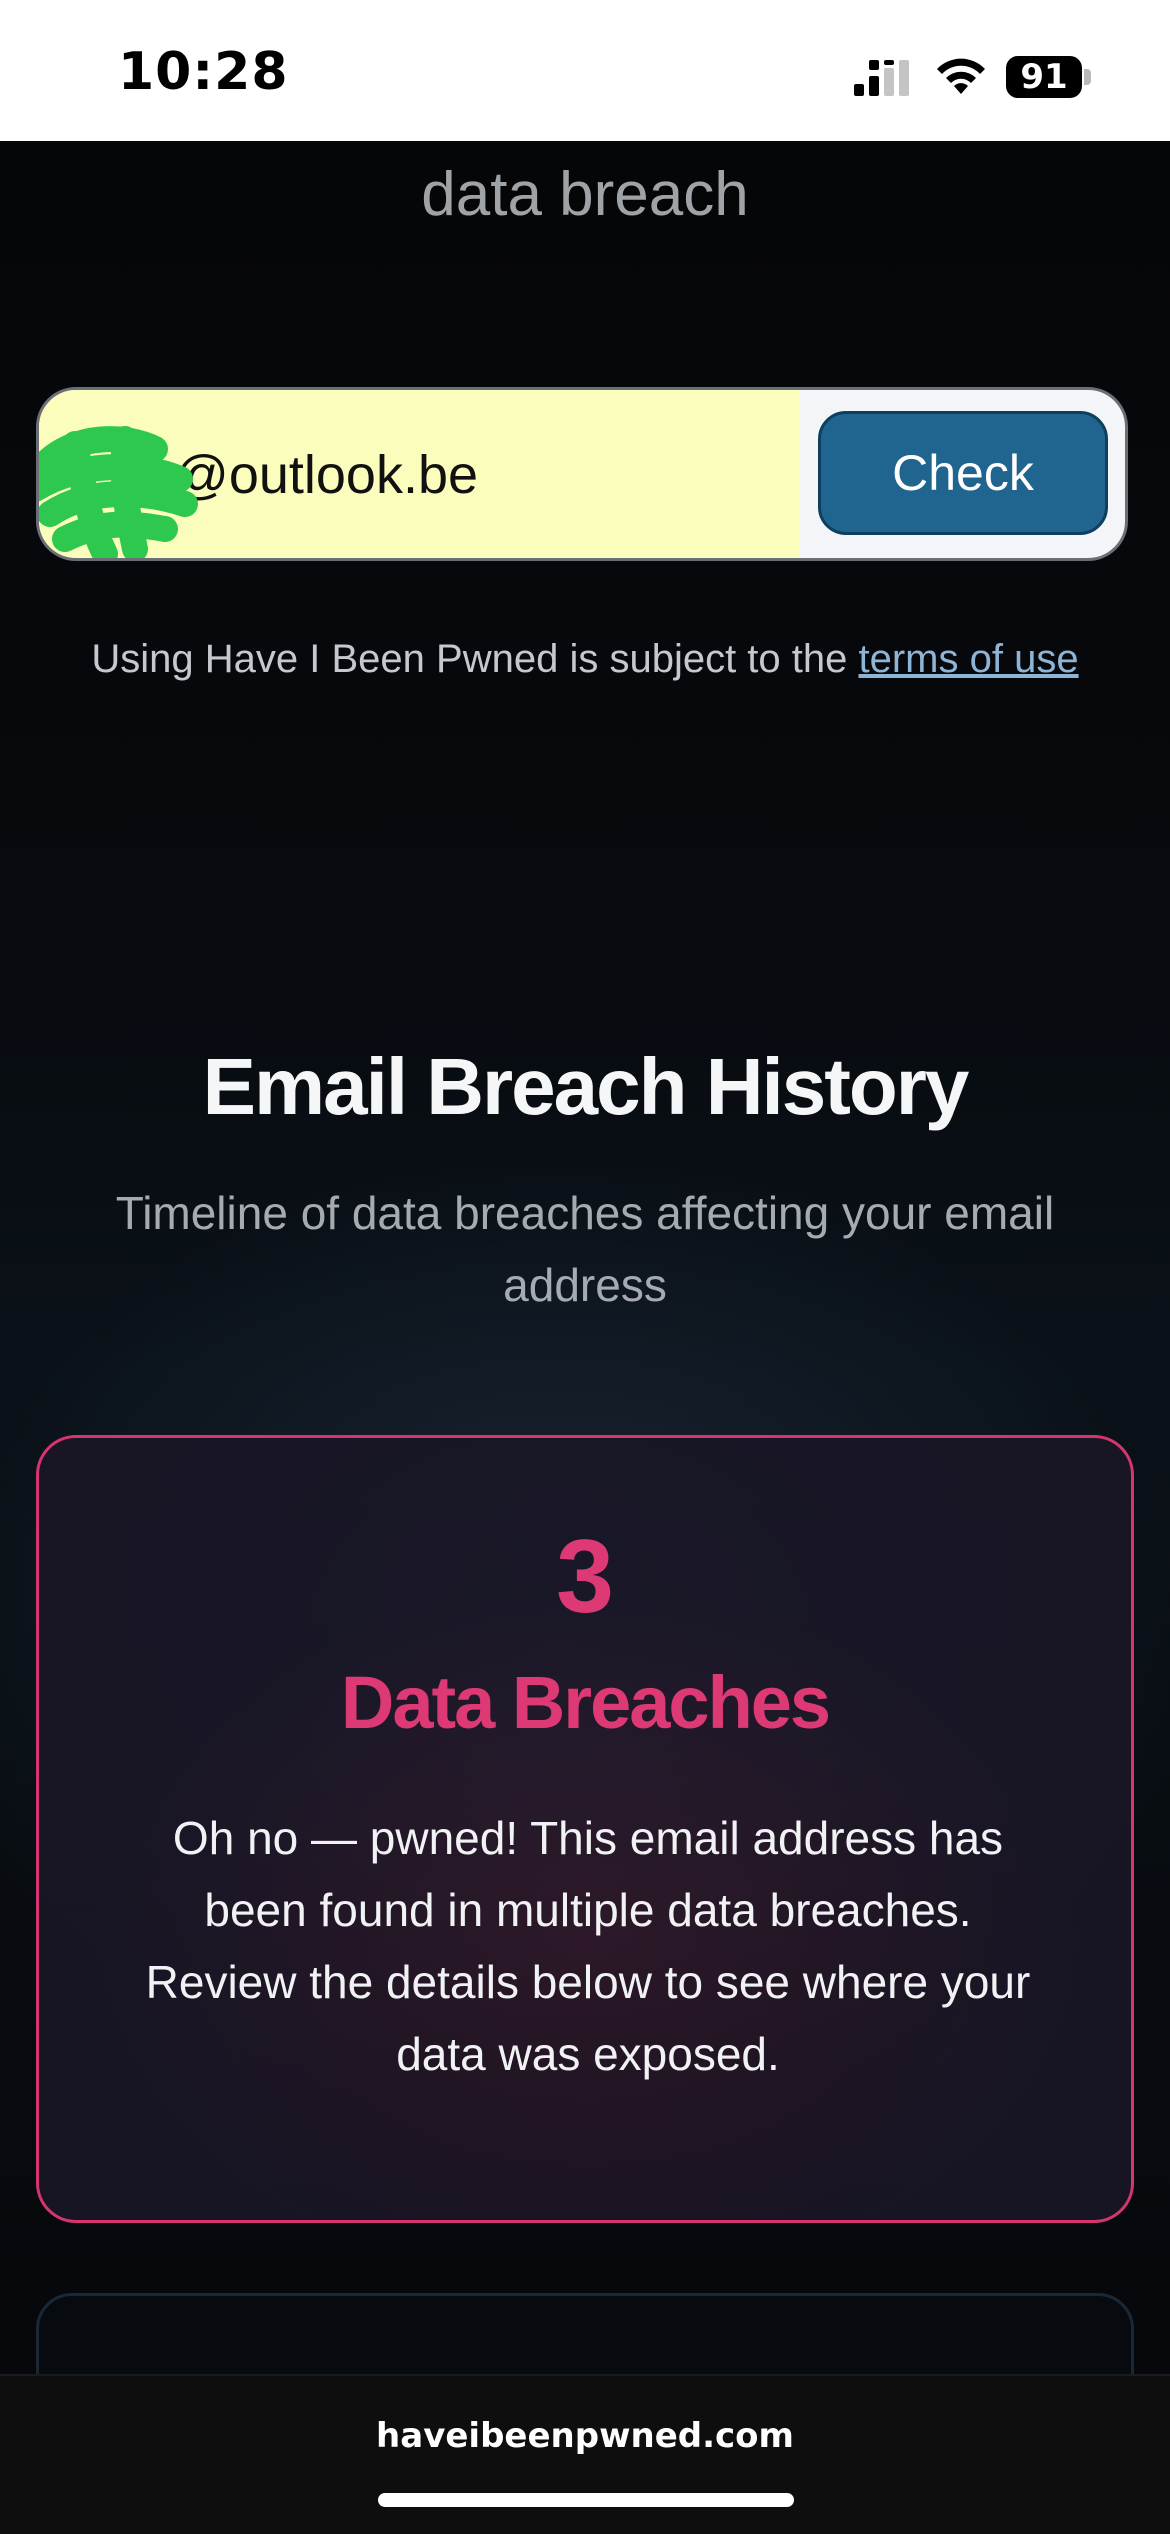 The height and width of the screenshot is (2534, 1170). I want to click on breach-detail-card, so click(585, 2333).